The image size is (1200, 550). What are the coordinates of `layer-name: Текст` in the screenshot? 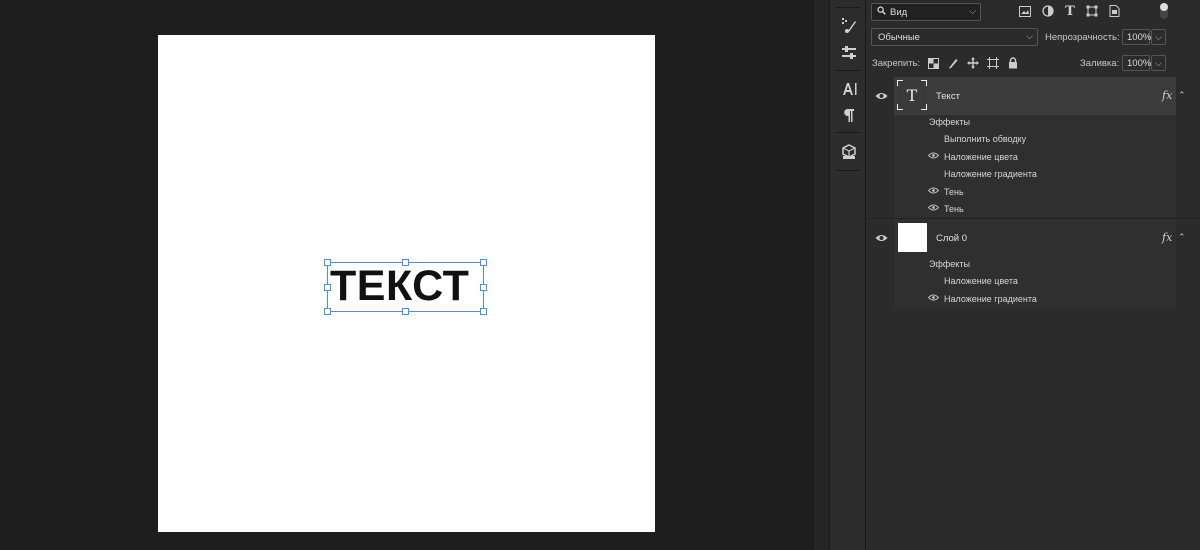 It's located at (948, 96).